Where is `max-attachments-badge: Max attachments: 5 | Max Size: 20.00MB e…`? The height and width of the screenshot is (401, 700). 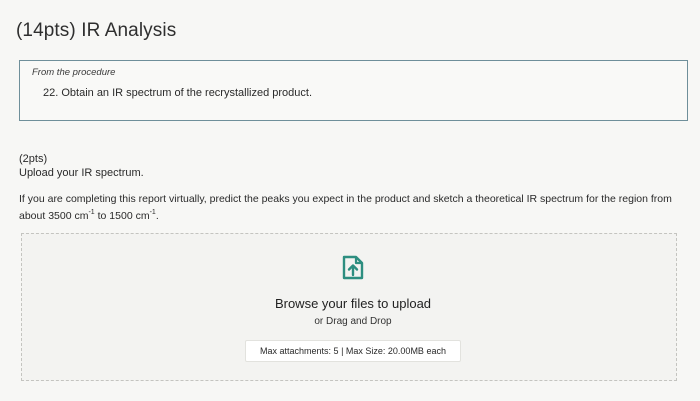 max-attachments-badge: Max attachments: 5 | Max Size: 20.00MB e… is located at coordinates (353, 351).